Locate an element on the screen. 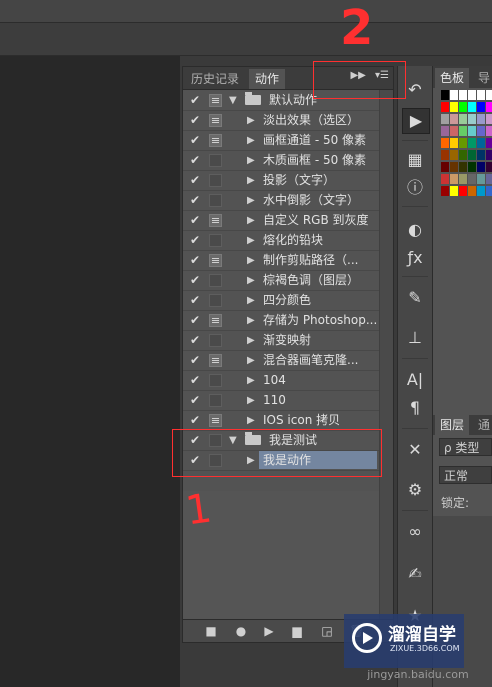 This screenshot has width=492, height=687. tab-history: 历史记录 is located at coordinates (215, 79).